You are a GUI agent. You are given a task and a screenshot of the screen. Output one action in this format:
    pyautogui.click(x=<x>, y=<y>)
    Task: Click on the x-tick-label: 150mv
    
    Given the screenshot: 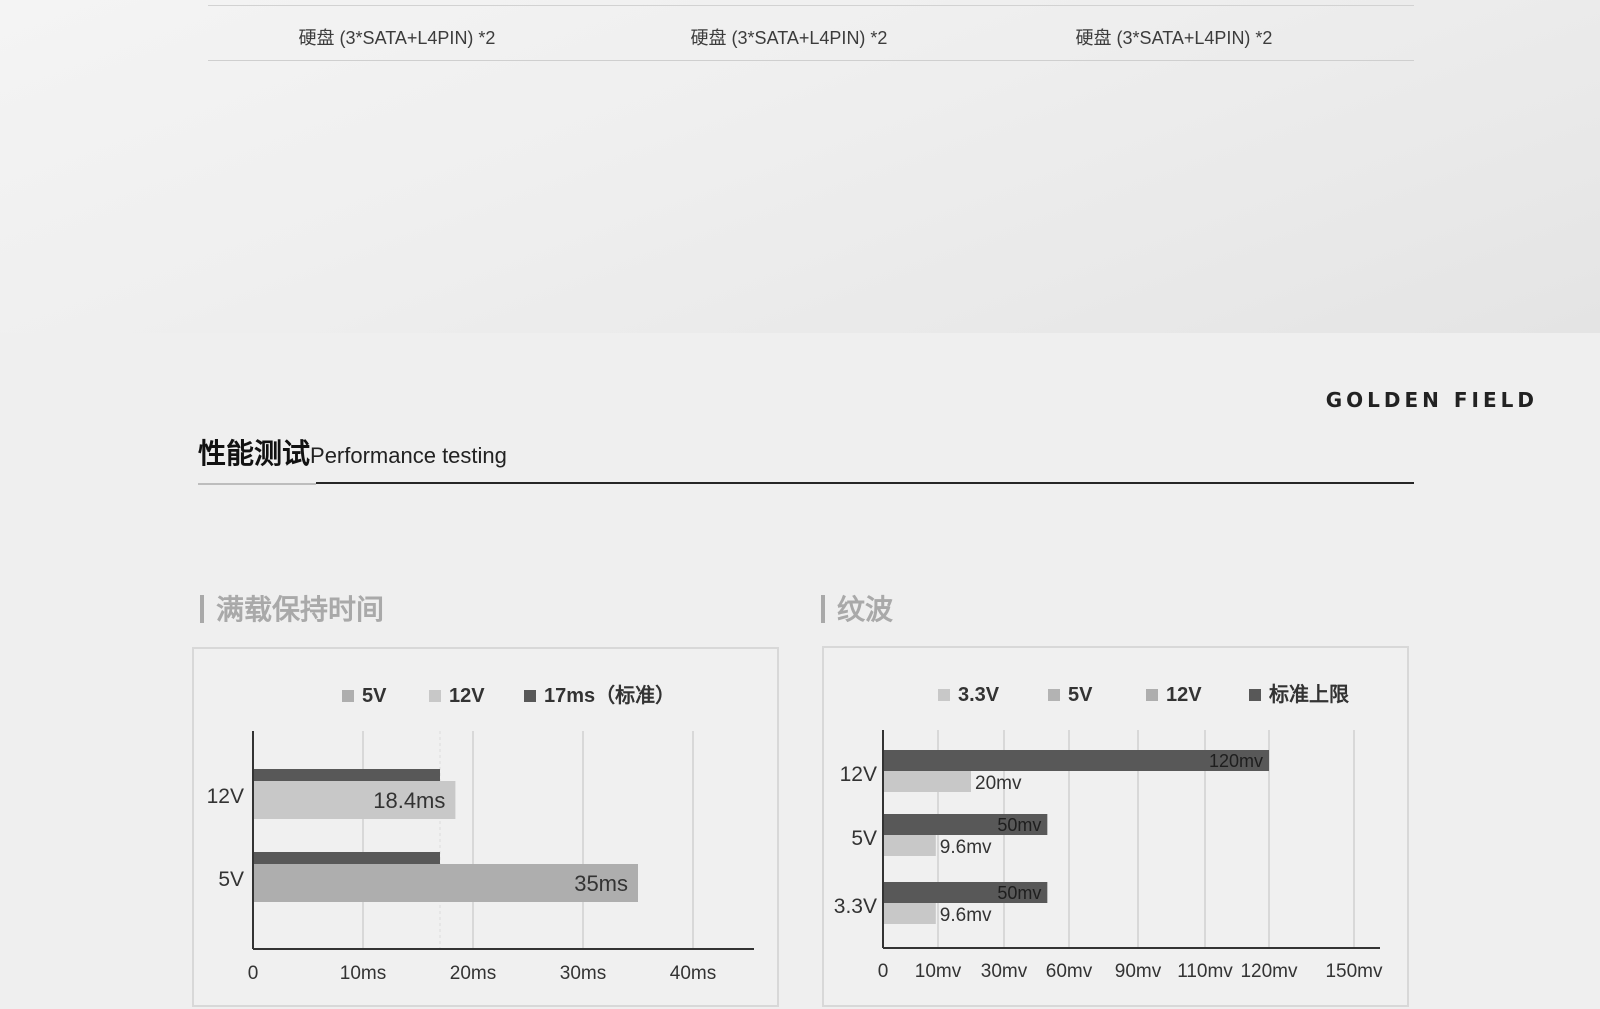 What is the action you would take?
    pyautogui.click(x=1354, y=971)
    